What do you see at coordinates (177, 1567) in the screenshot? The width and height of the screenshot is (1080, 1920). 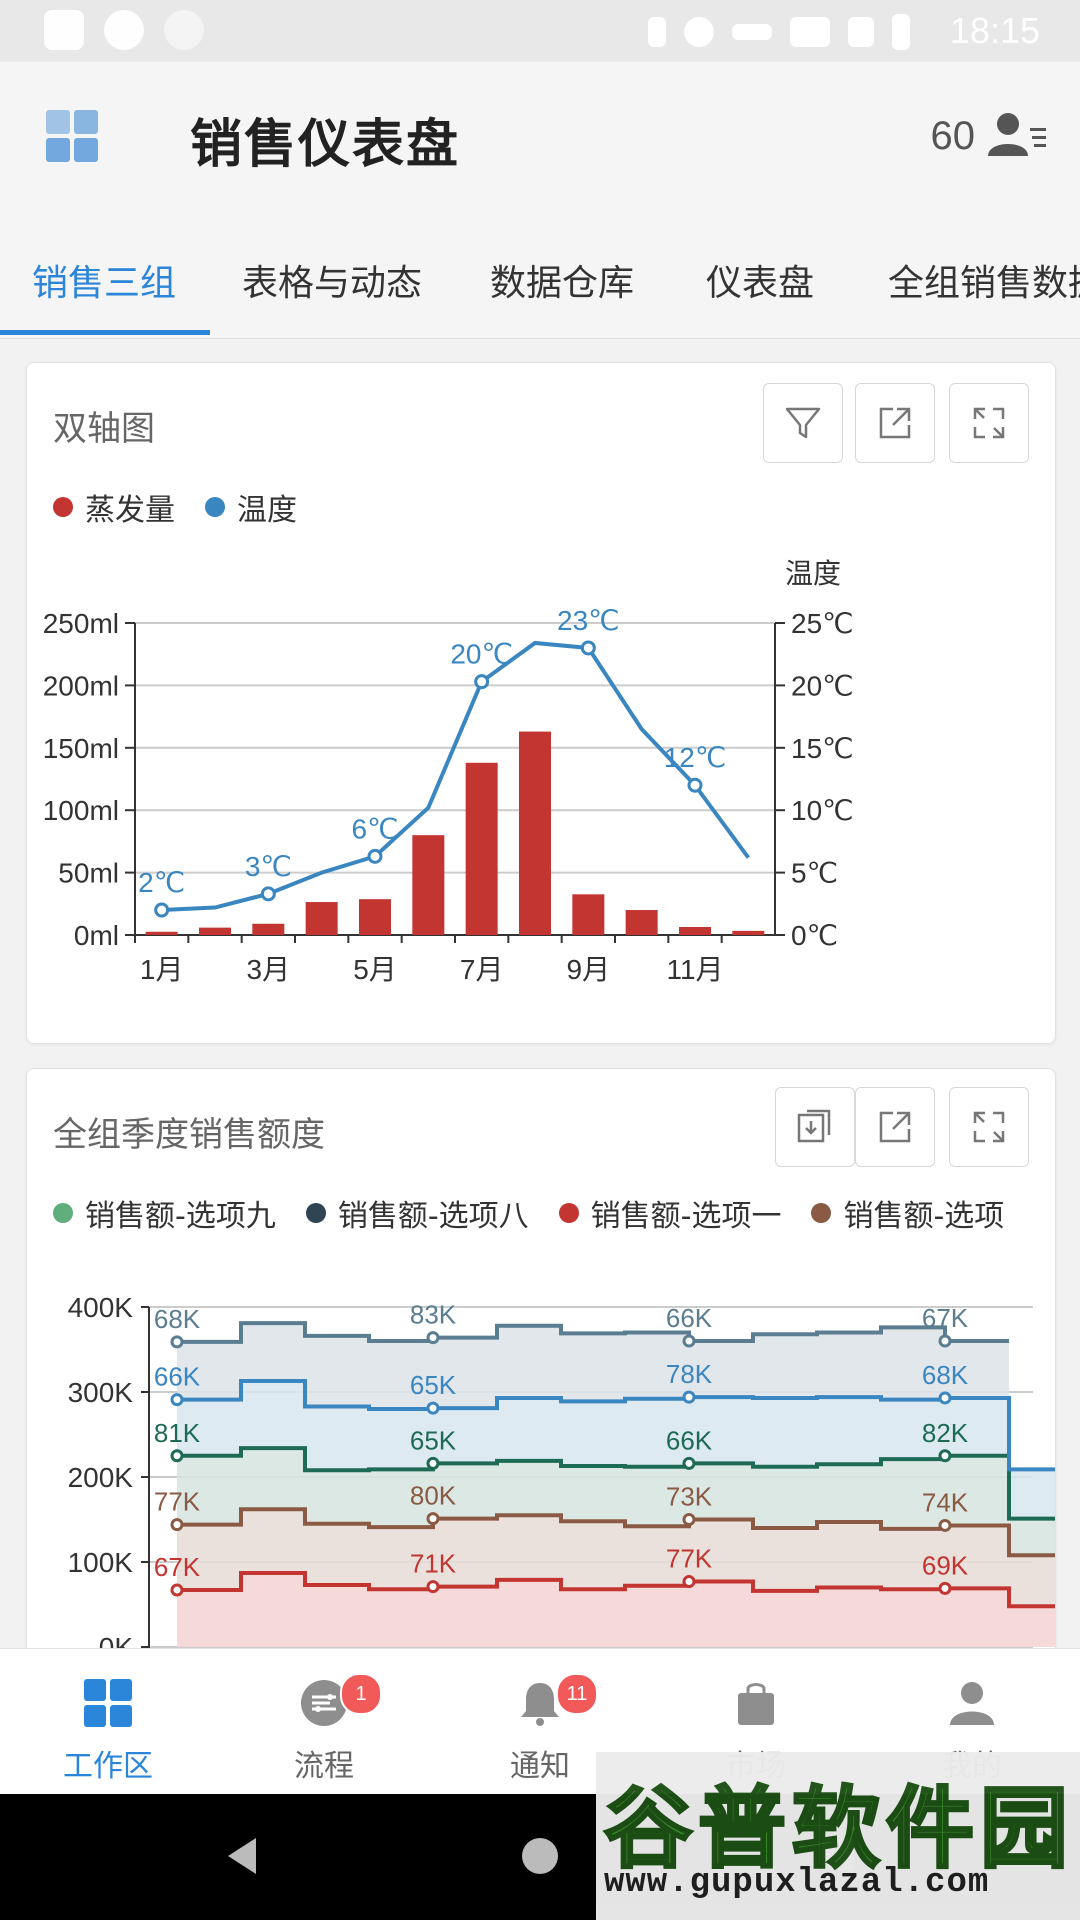 I see `data-label: 67K` at bounding box center [177, 1567].